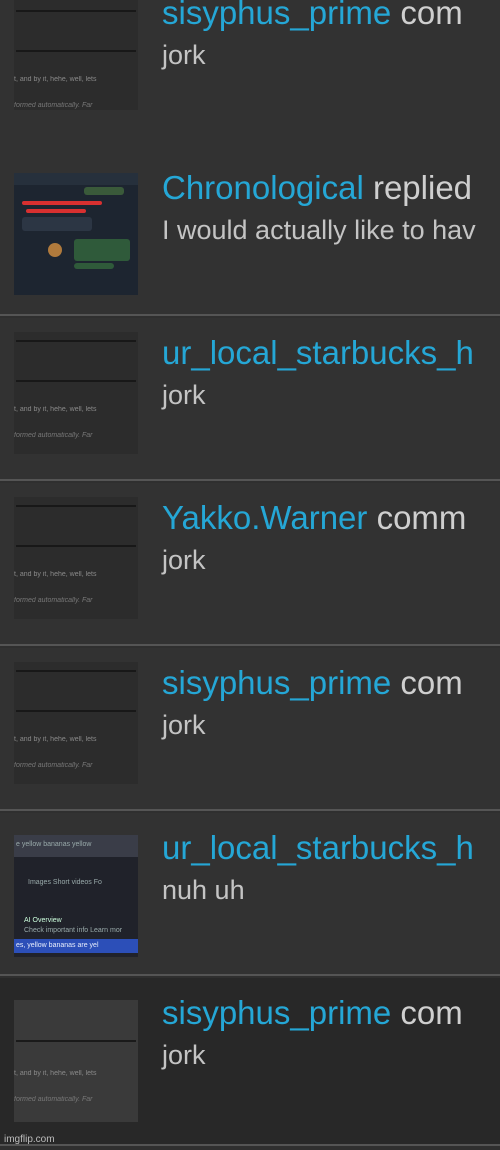 The width and height of the screenshot is (500, 1150). What do you see at coordinates (29, 1139) in the screenshot?
I see `imgflip-watermark: imgflip.com` at bounding box center [29, 1139].